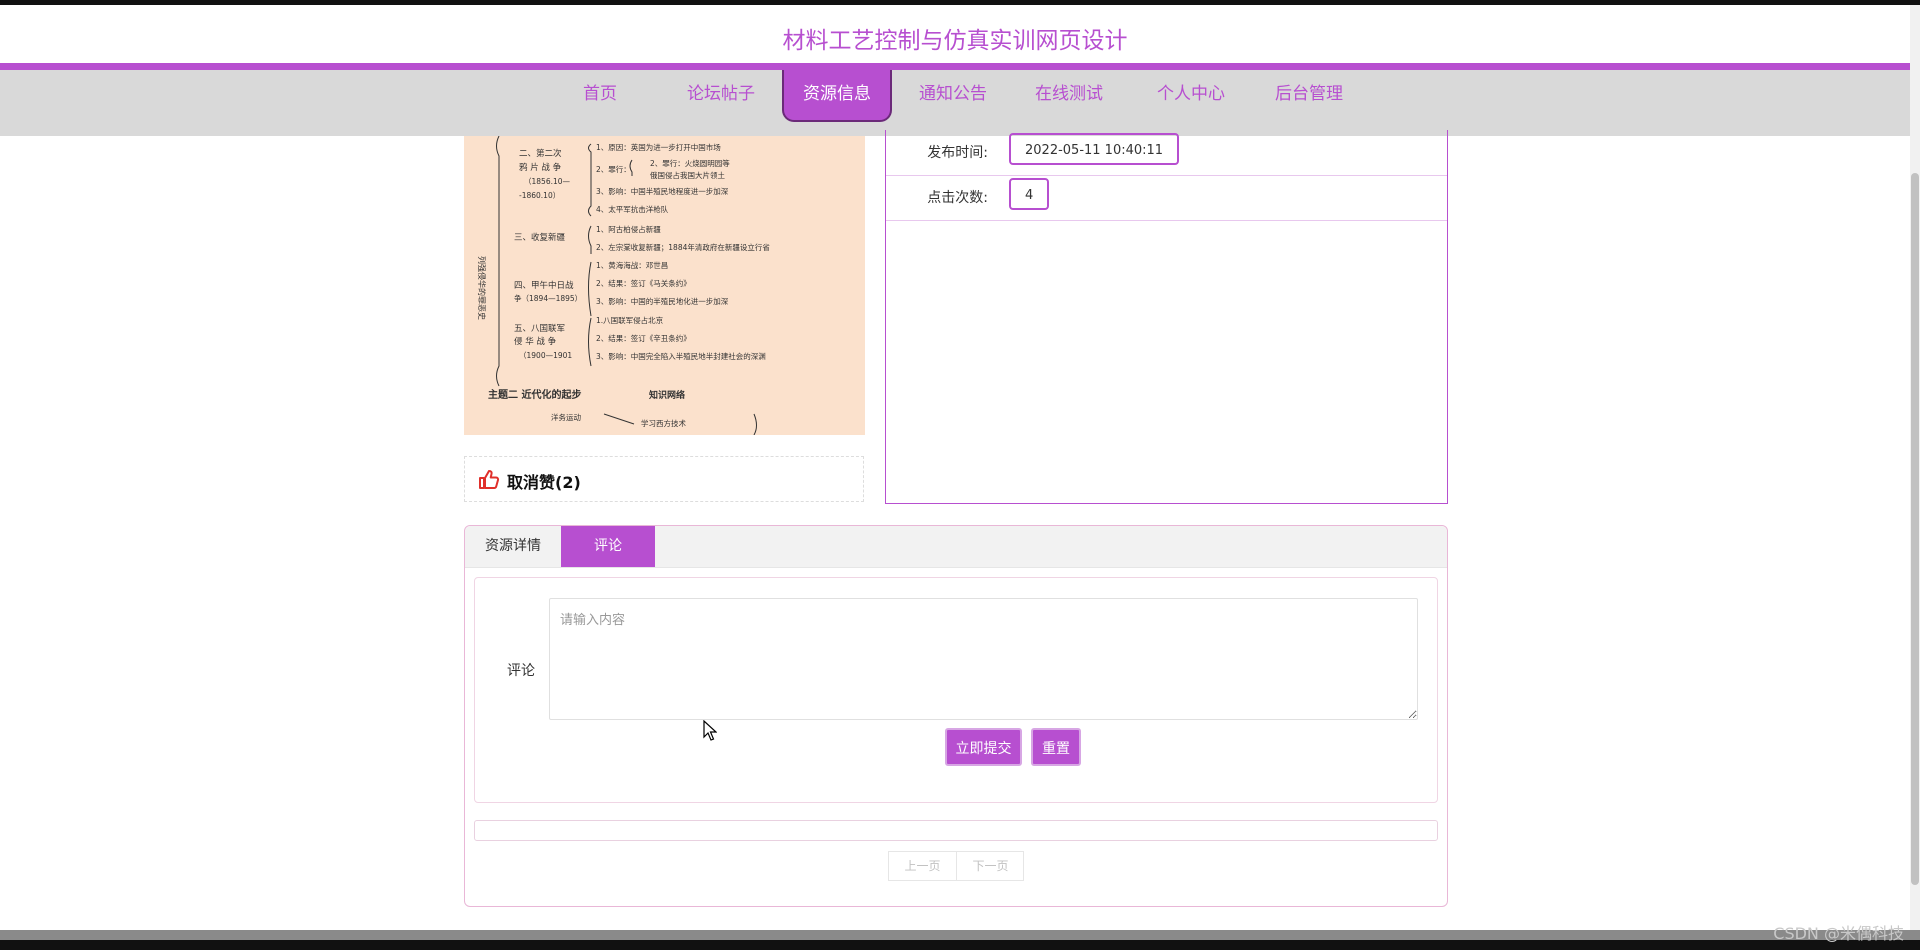  I want to click on mindmap-node: 争（1894—1895）, so click(548, 298).